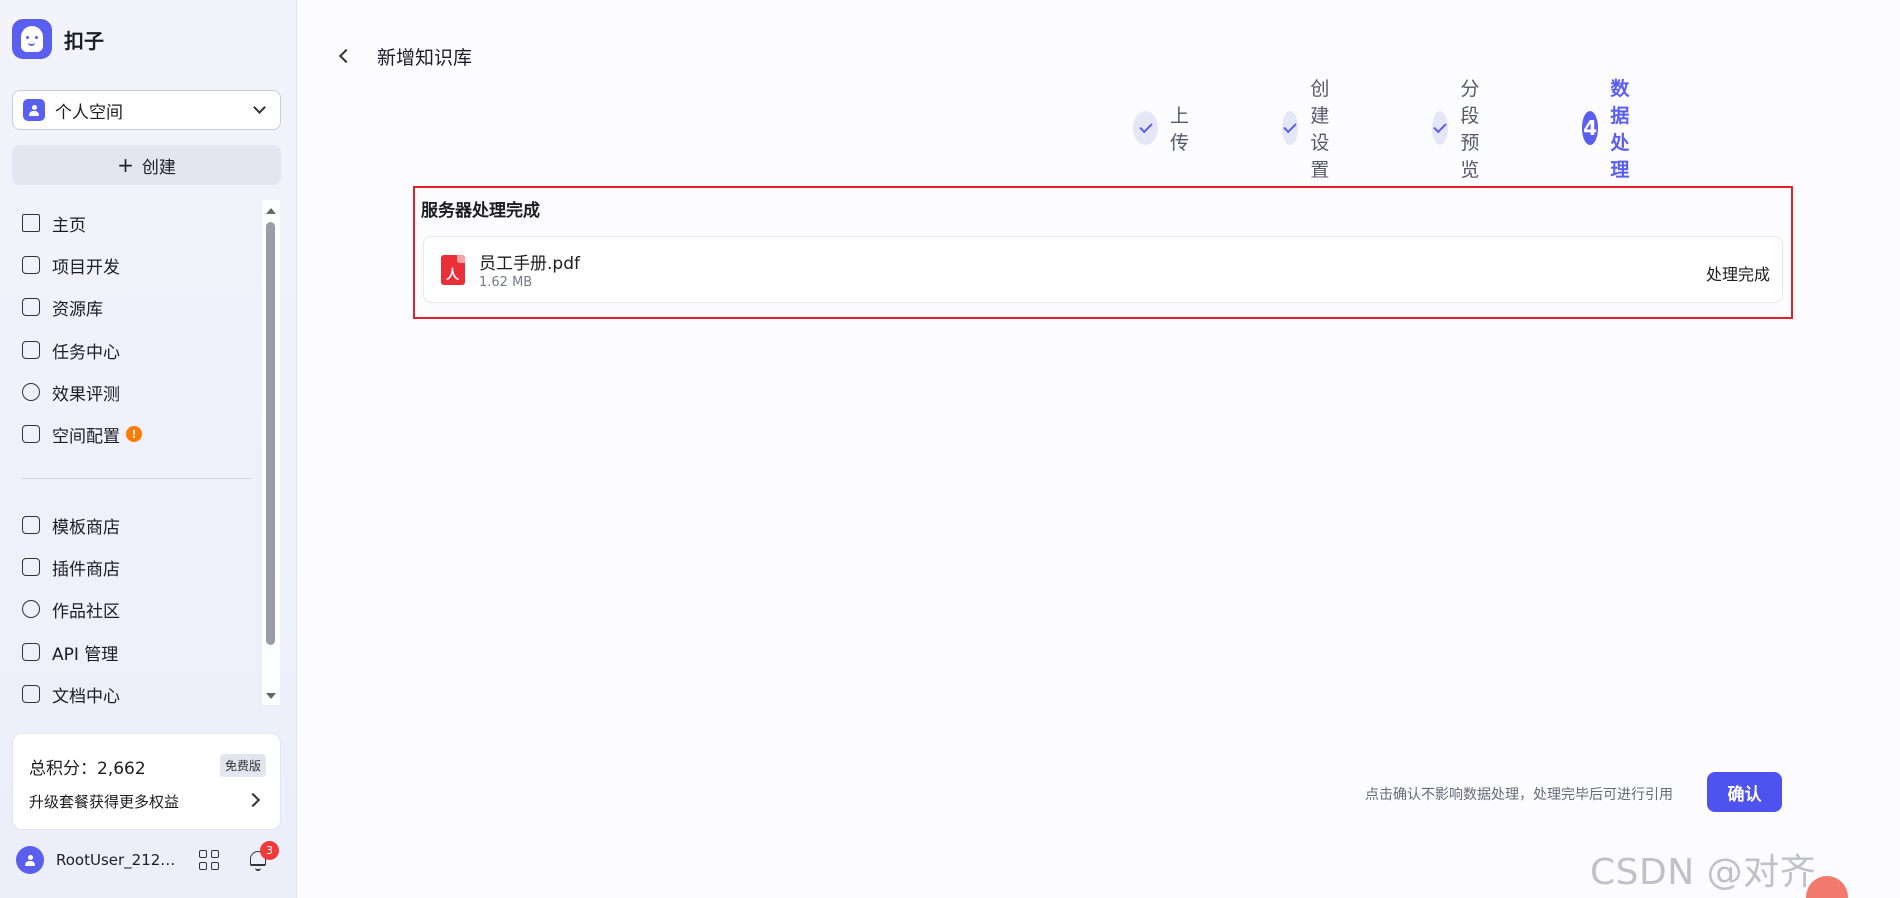 The image size is (1900, 898). What do you see at coordinates (242, 765) in the screenshot?
I see `plan-badge: 免费版` at bounding box center [242, 765].